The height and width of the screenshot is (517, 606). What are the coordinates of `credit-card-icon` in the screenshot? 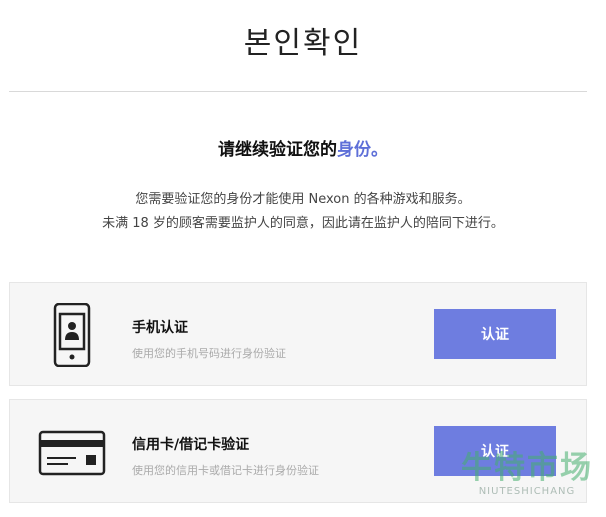 It's located at (72, 453).